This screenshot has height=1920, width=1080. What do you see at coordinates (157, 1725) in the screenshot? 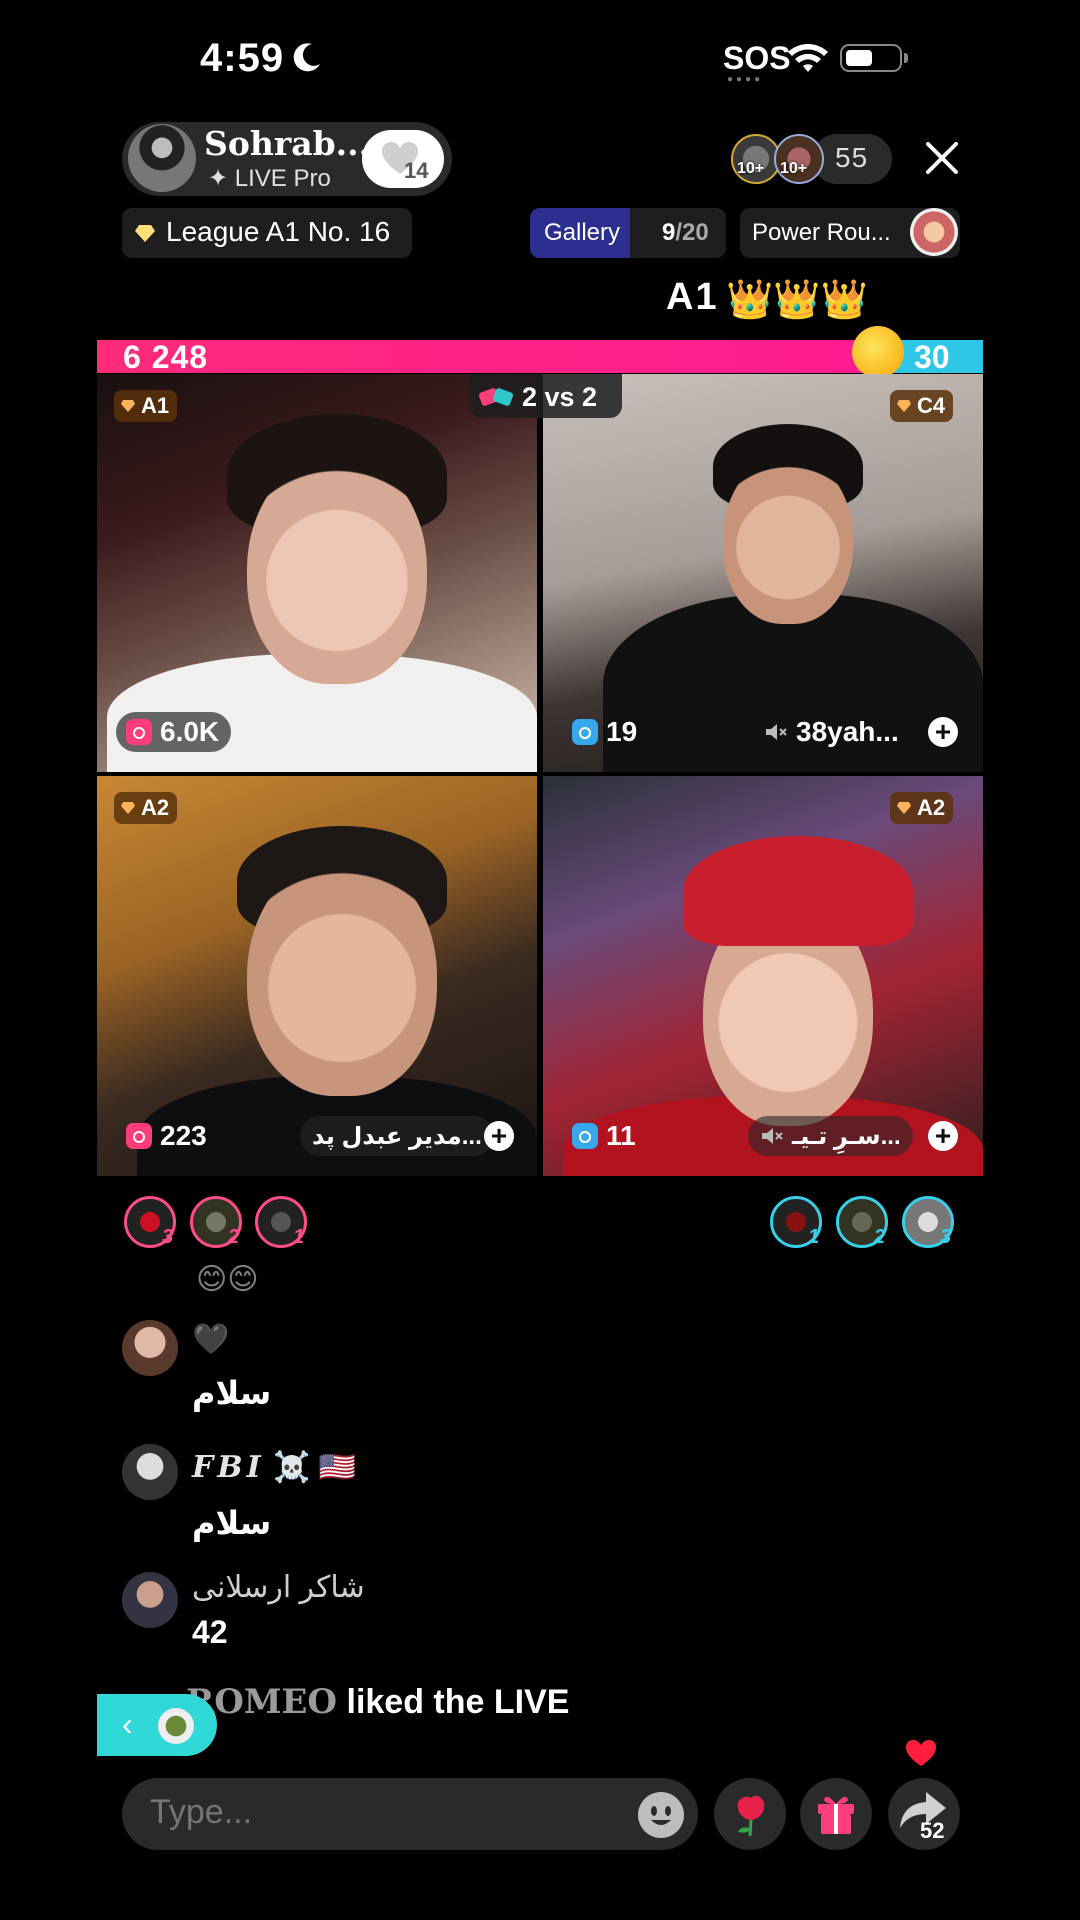
I see `floating-expand-tab` at bounding box center [157, 1725].